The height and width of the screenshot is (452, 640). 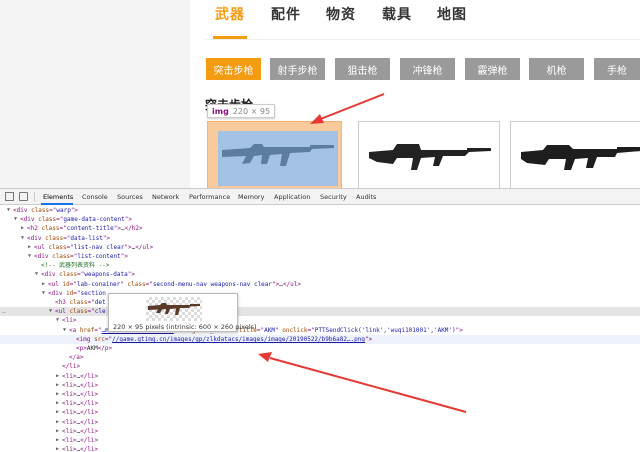 I want to click on dom-node-row: ▼ <div class="weapons-data">, so click(x=320, y=274).